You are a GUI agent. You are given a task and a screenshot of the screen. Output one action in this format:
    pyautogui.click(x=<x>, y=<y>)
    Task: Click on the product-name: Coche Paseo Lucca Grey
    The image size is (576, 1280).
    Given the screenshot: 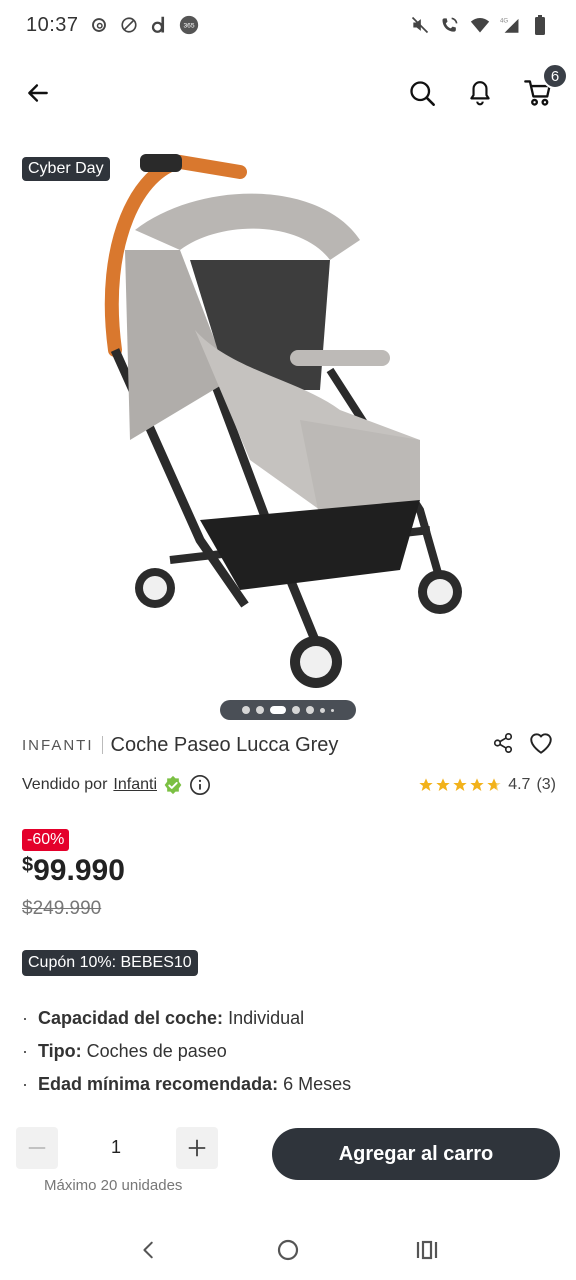 What is the action you would take?
    pyautogui.click(x=224, y=744)
    